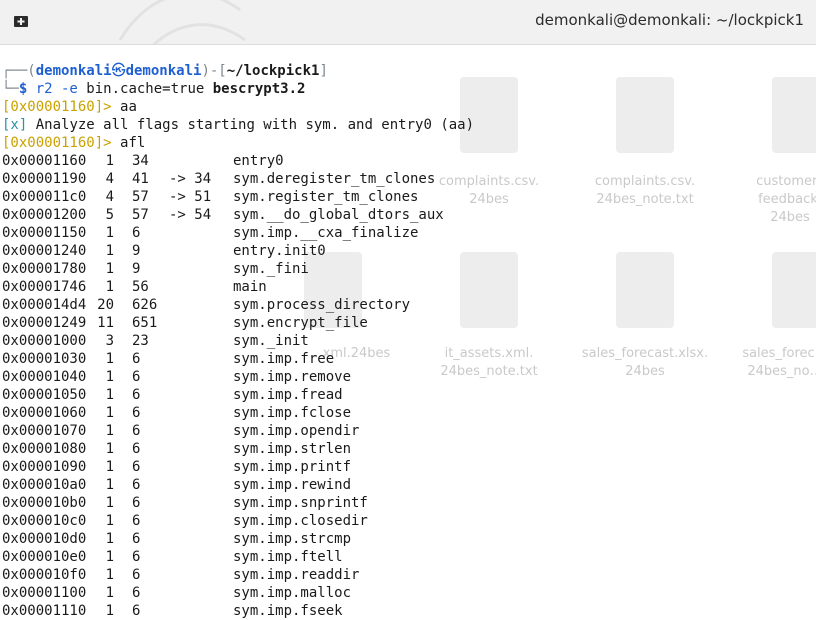 This screenshot has width=816, height=620. Describe the element at coordinates (44, 611) in the screenshot. I see `function-address: 0x00001110` at that location.